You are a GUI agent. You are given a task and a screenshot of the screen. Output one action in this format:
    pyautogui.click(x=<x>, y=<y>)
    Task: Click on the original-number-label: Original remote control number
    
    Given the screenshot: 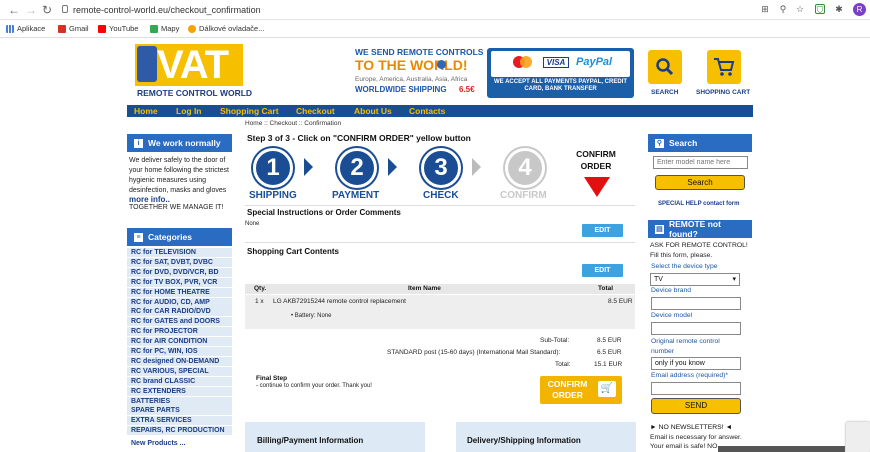 What is the action you would take?
    pyautogui.click(x=685, y=346)
    